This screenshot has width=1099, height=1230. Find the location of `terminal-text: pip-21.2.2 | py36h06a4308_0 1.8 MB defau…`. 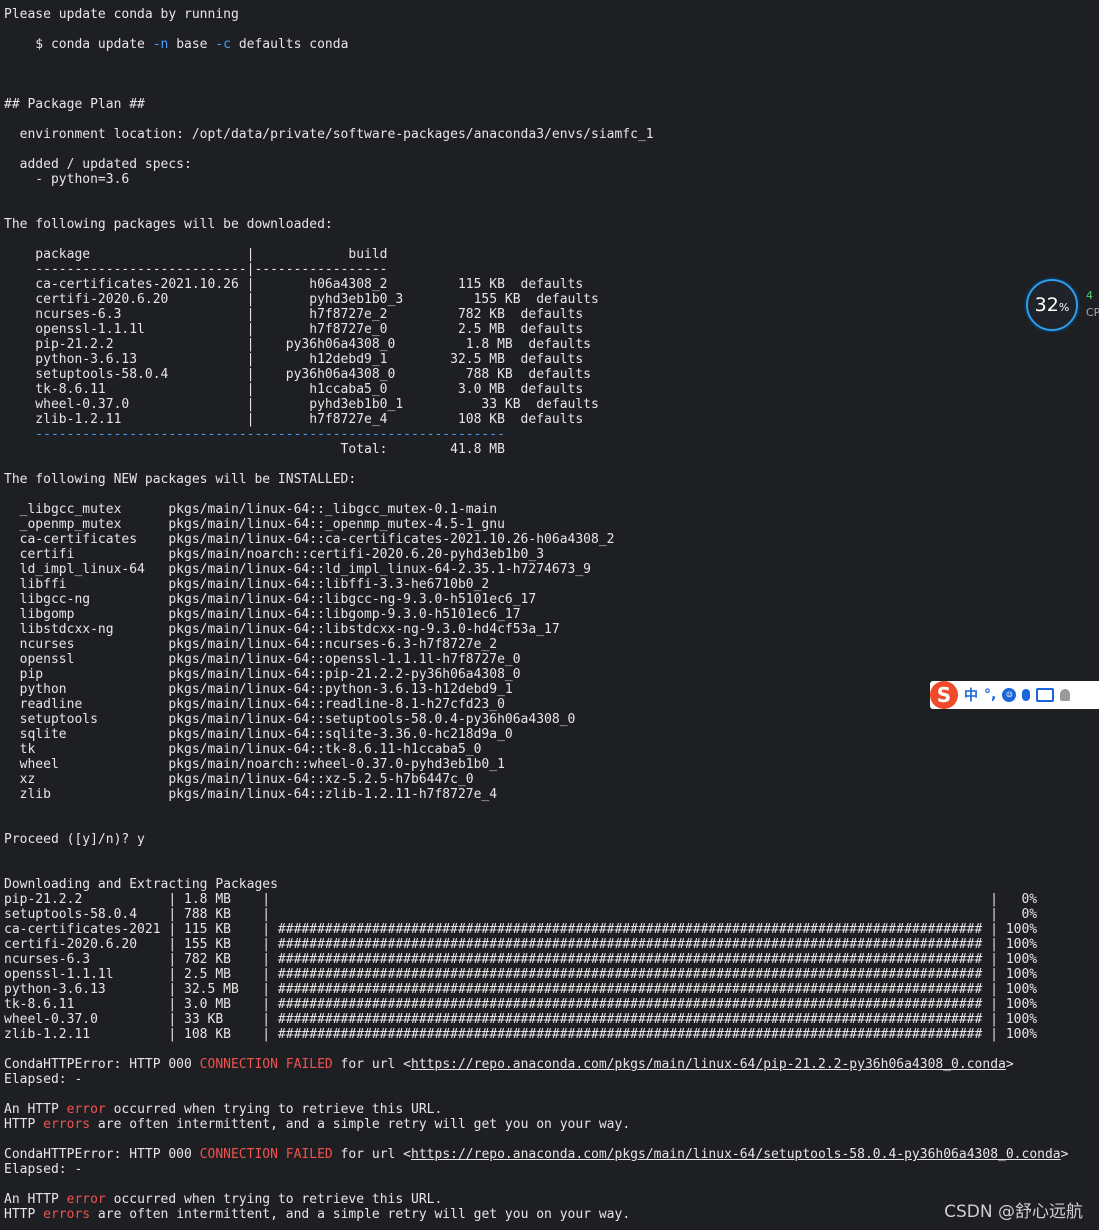

terminal-text: pip-21.2.2 | py36h06a4308_0 1.8 MB defau… is located at coordinates (297, 344).